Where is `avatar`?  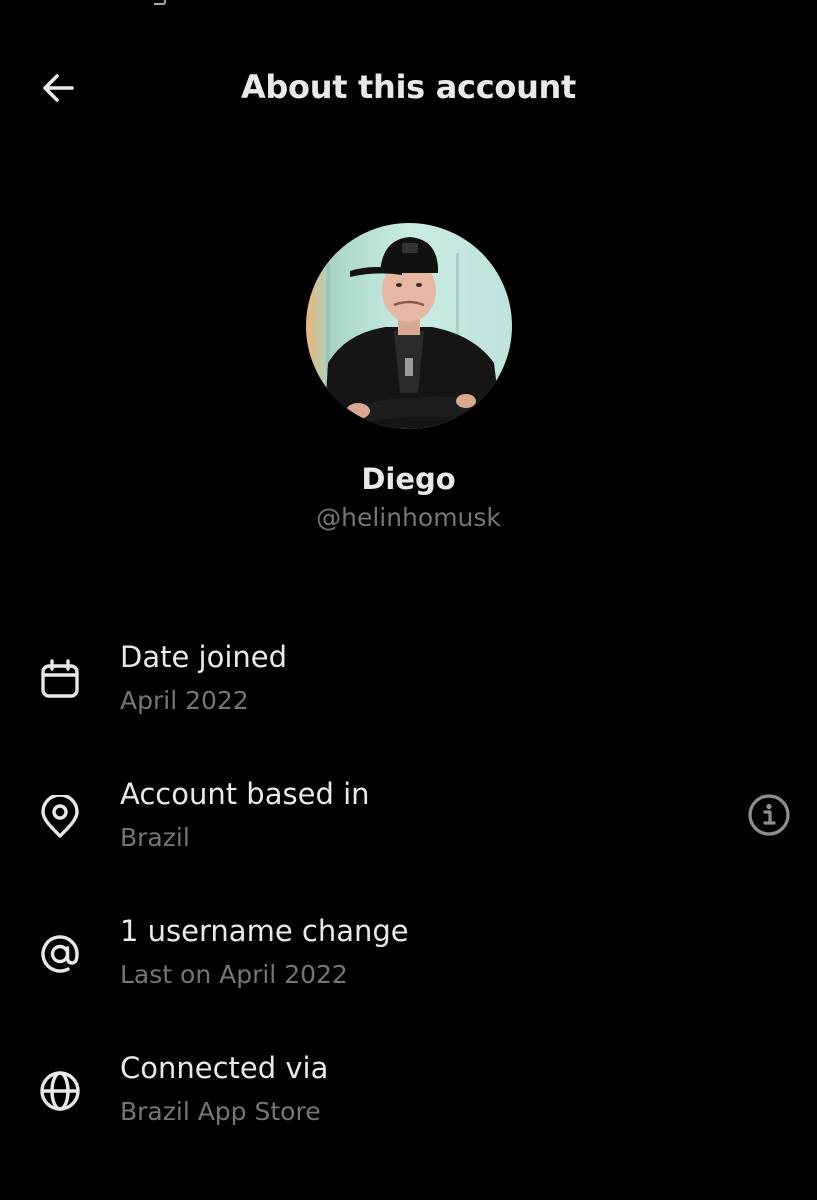
avatar is located at coordinates (409, 326).